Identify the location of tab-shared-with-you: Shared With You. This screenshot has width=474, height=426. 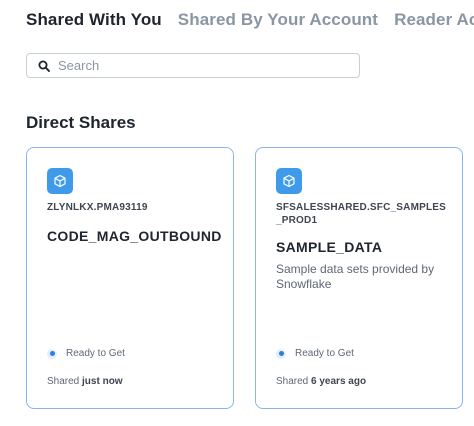
(94, 20).